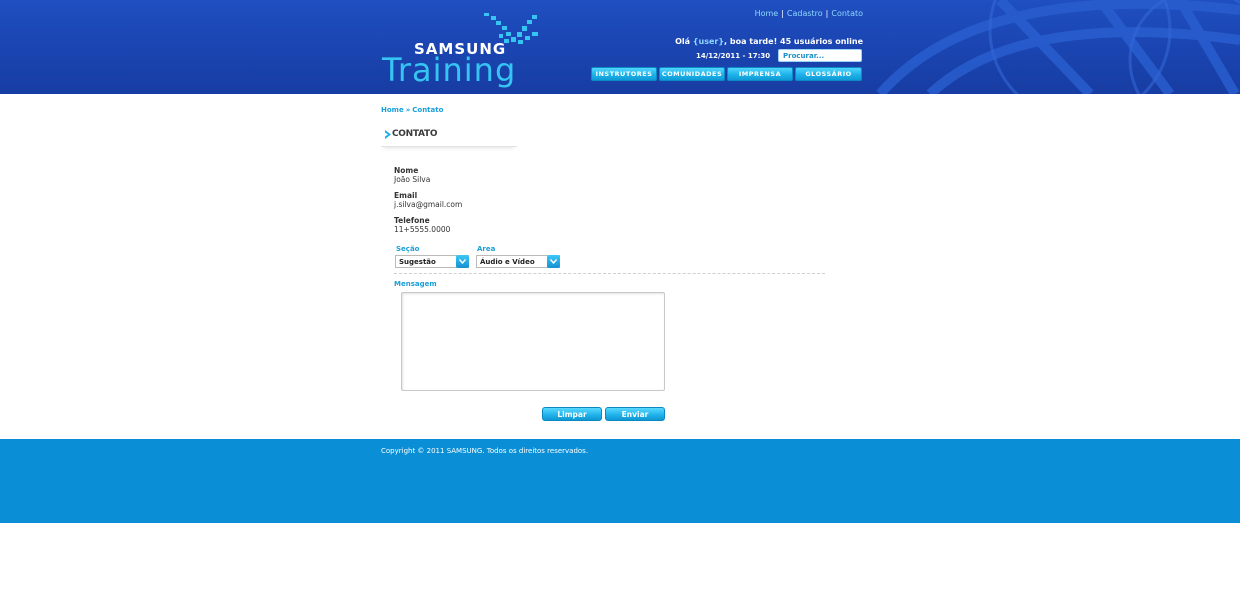 The height and width of the screenshot is (605, 1240). What do you see at coordinates (767, 13) in the screenshot?
I see `top-link-home: Home` at bounding box center [767, 13].